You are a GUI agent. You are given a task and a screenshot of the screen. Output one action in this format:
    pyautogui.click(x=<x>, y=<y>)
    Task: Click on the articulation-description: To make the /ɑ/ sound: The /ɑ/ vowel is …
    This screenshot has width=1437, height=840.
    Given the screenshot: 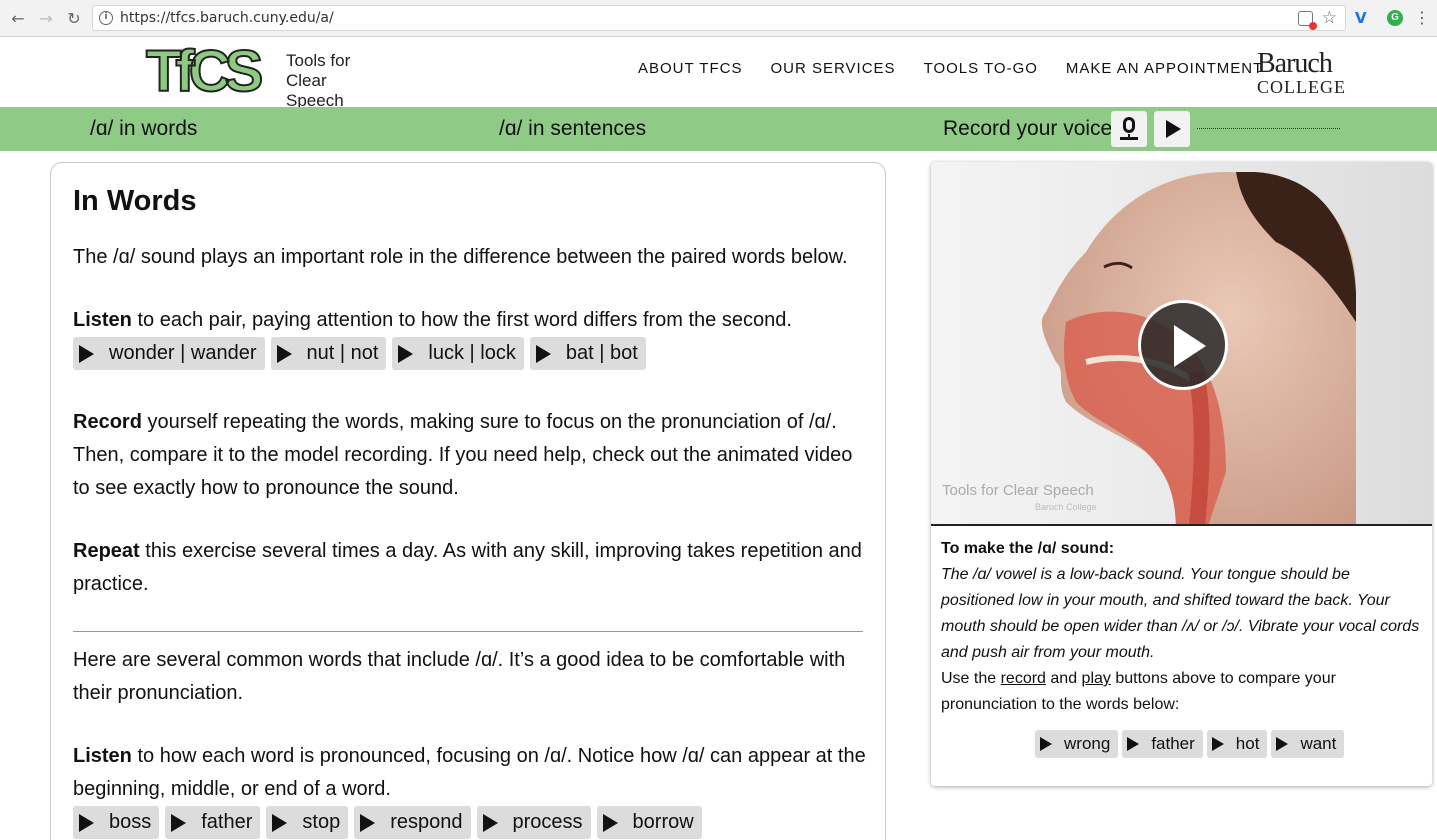 What is the action you would take?
    pyautogui.click(x=1183, y=627)
    